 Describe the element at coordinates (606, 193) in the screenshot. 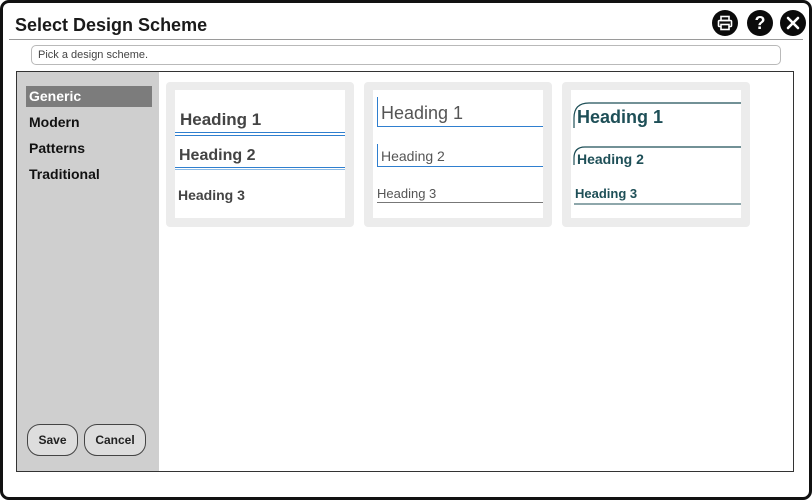

I see `preview-heading-3-3: Heading 3` at that location.